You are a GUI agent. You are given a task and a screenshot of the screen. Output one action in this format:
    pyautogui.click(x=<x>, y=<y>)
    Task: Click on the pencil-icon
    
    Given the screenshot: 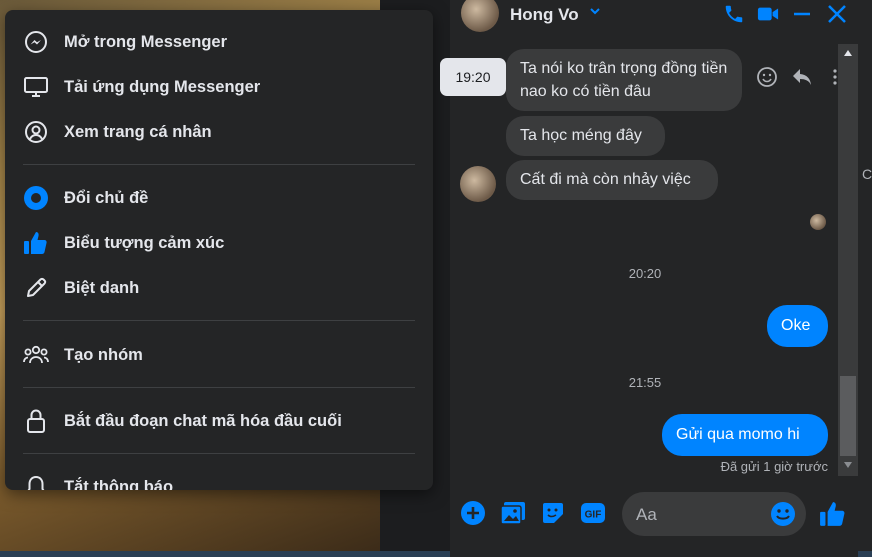 What is the action you would take?
    pyautogui.click(x=36, y=288)
    